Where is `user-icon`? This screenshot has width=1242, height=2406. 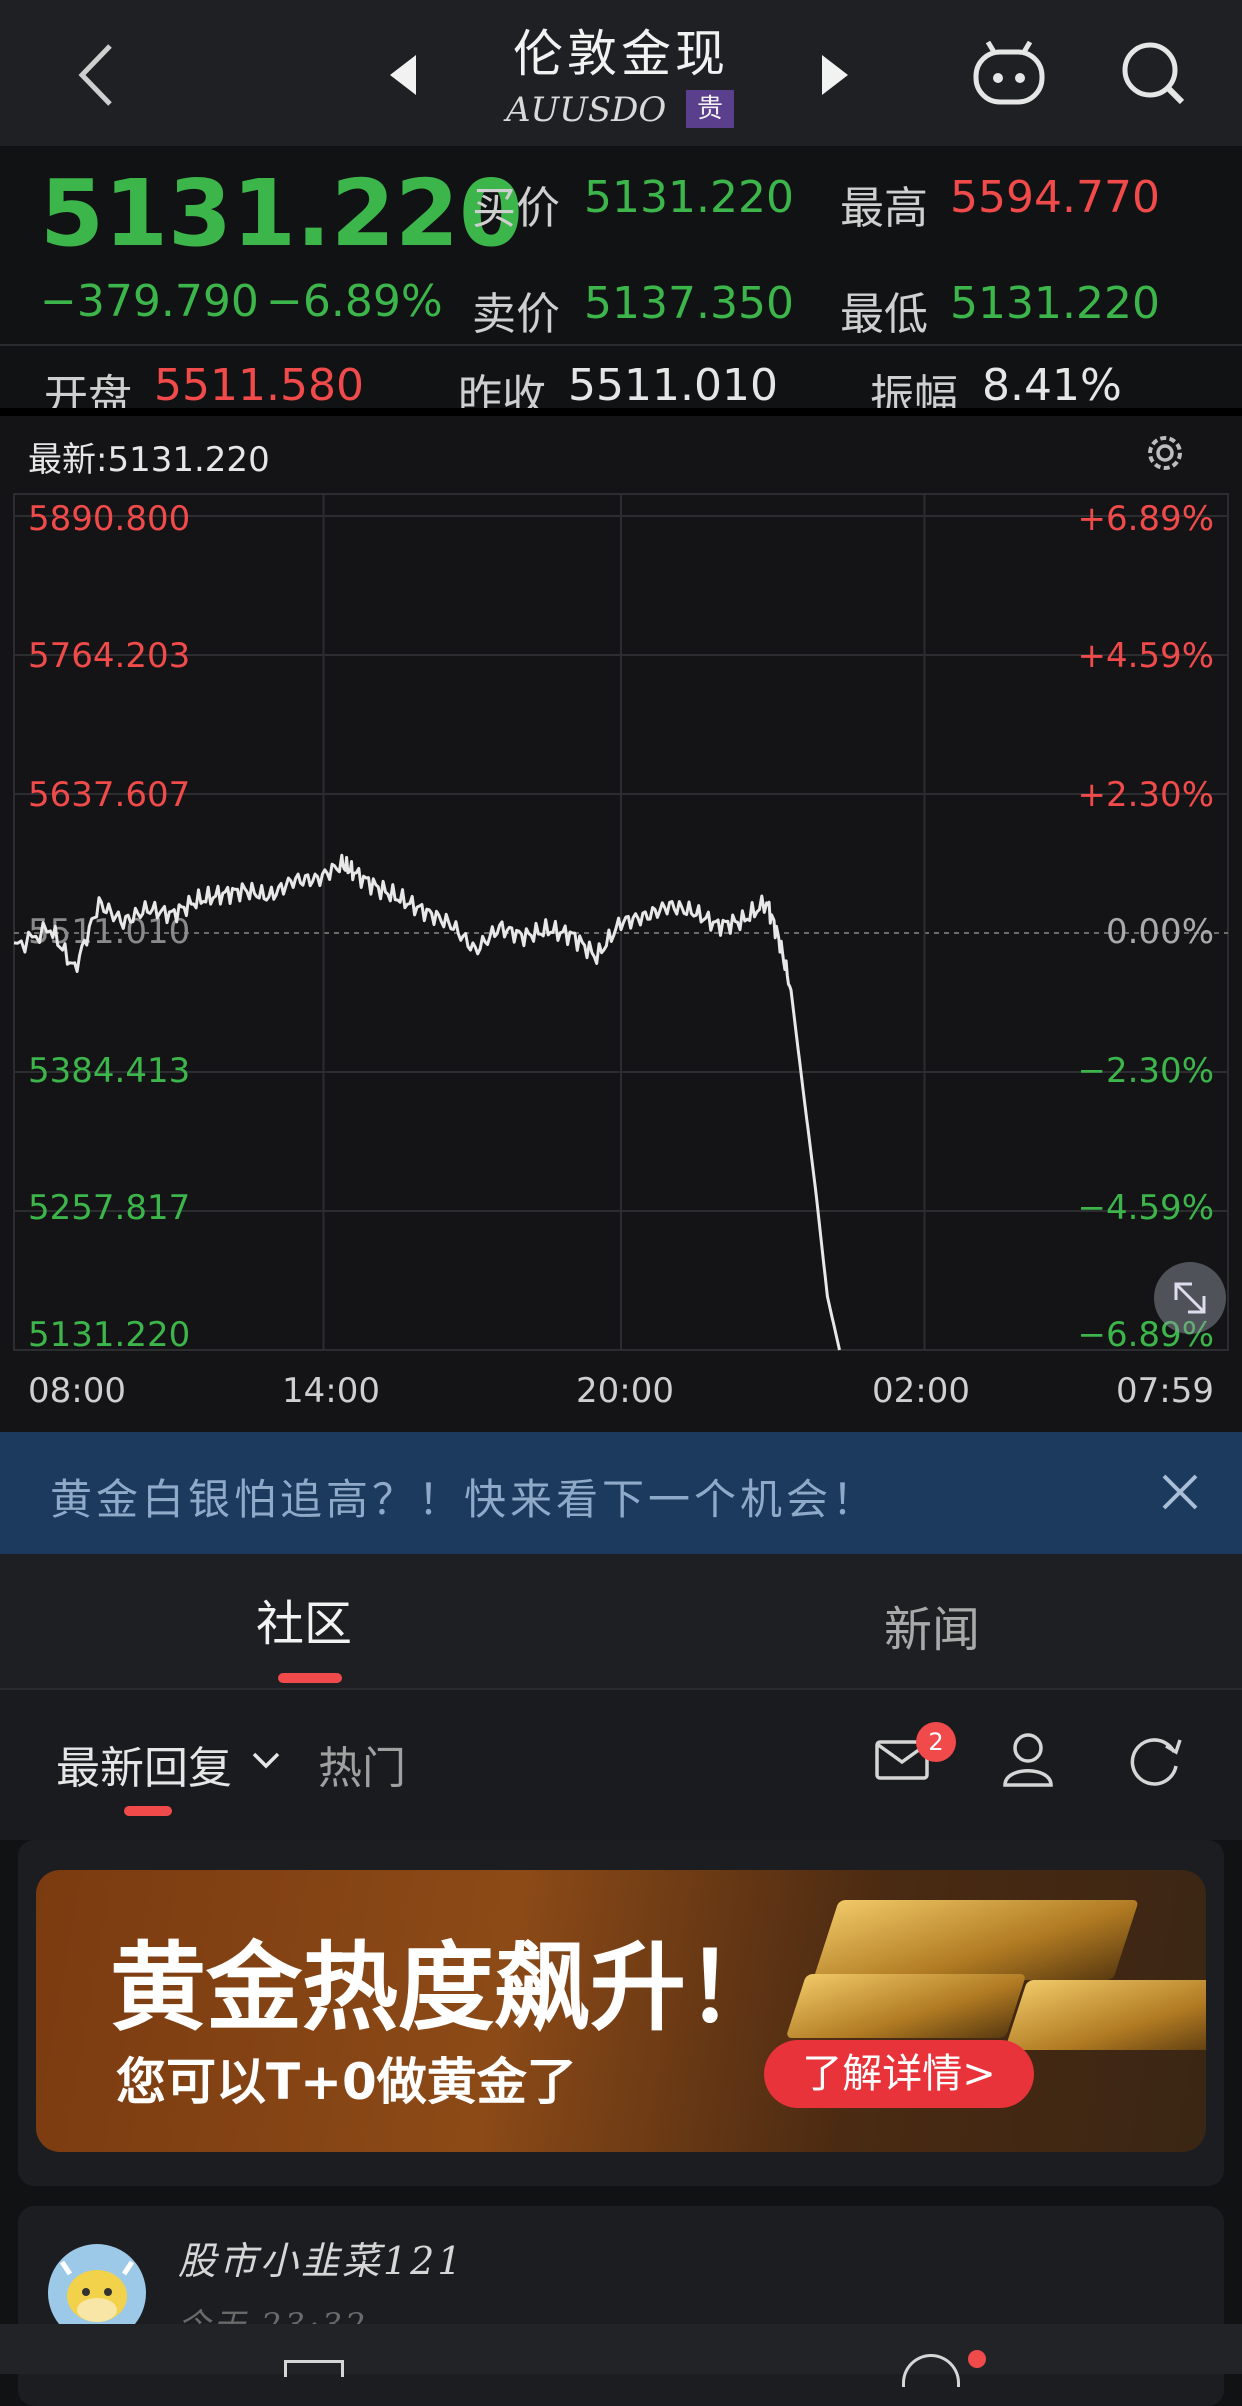 user-icon is located at coordinates (1028, 1759).